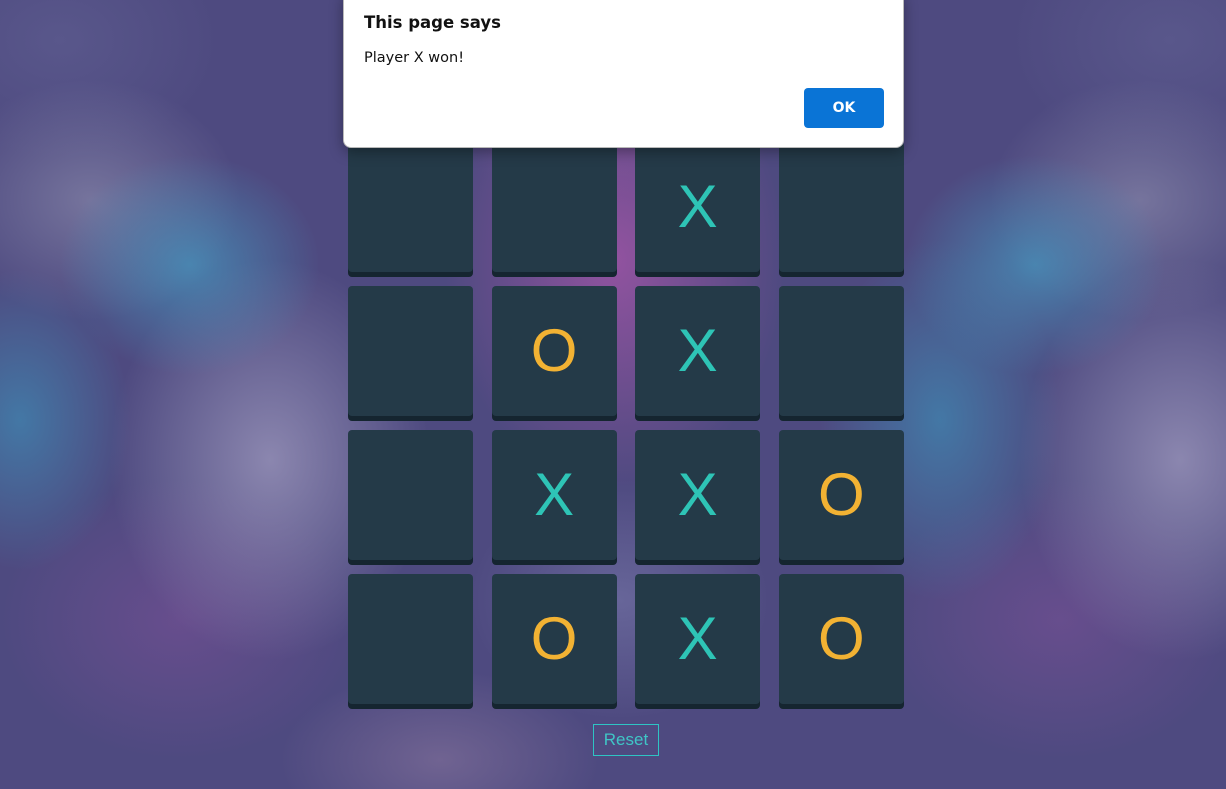  What do you see at coordinates (432, 22) in the screenshot?
I see `alert-title: This page says` at bounding box center [432, 22].